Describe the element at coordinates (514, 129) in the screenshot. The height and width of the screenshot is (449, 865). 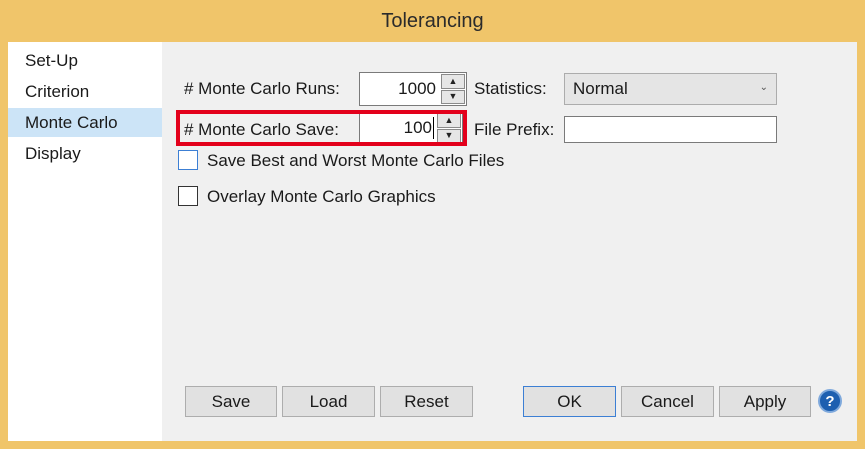
I see `file-prefix-label: File Prefix:` at that location.